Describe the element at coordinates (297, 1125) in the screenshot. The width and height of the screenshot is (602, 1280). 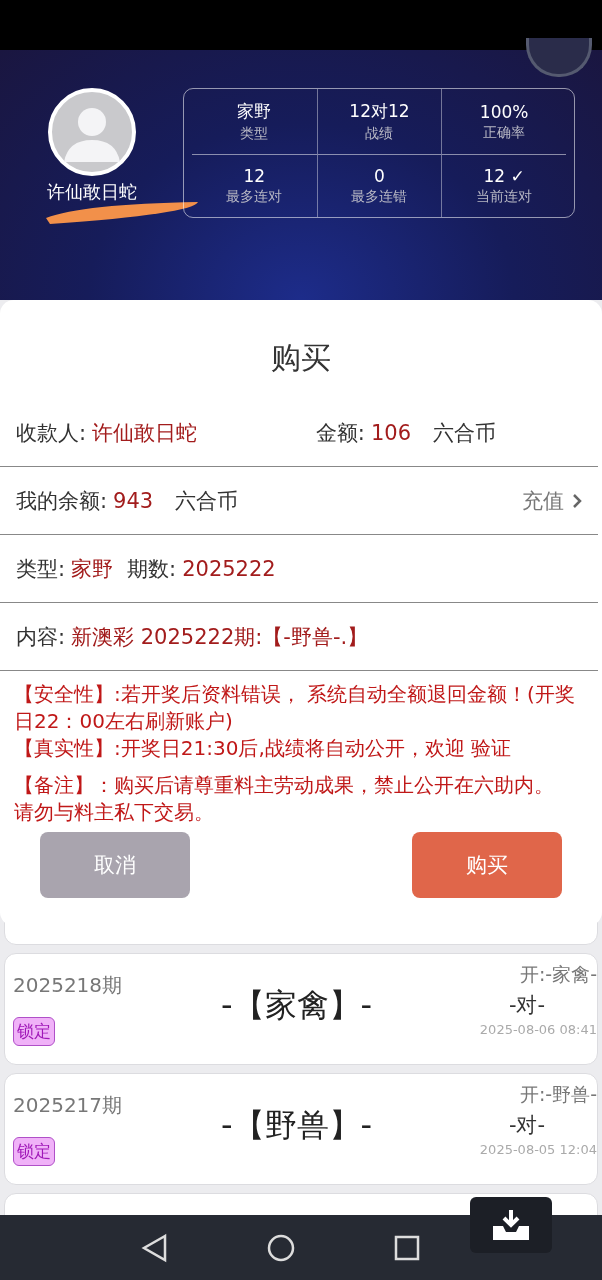
I see `pick-text: -【野兽】-` at that location.